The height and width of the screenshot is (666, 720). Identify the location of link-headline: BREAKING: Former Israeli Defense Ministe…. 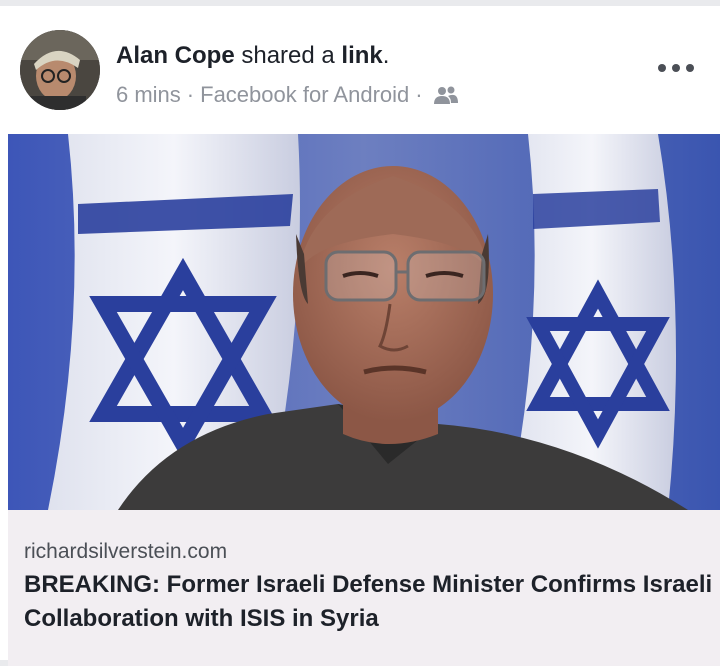
(369, 602).